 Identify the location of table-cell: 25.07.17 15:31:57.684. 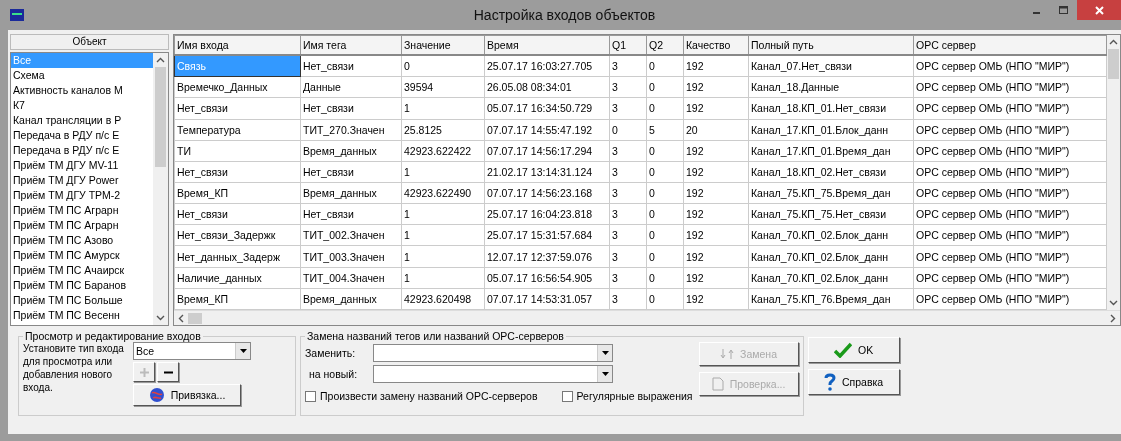
(547, 235).